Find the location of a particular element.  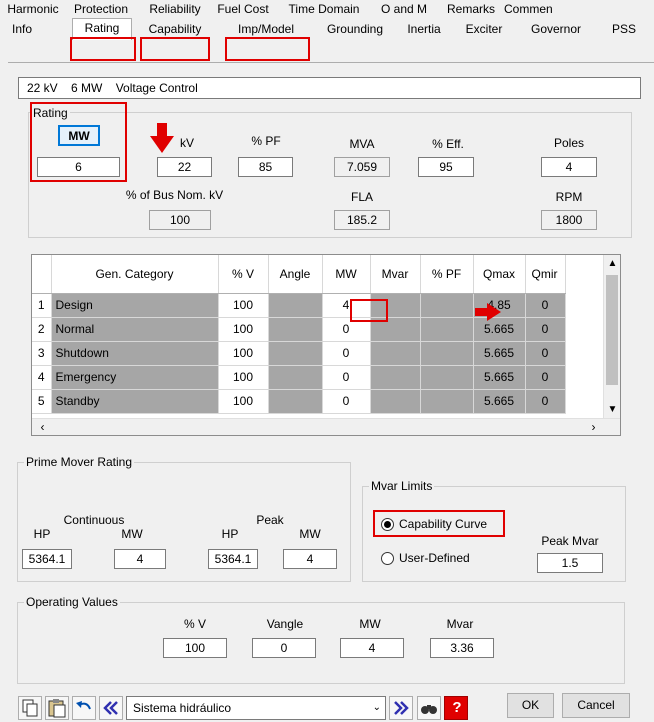

table-row: 4 Emergency 100 0 5.665 0 is located at coordinates (299, 377).